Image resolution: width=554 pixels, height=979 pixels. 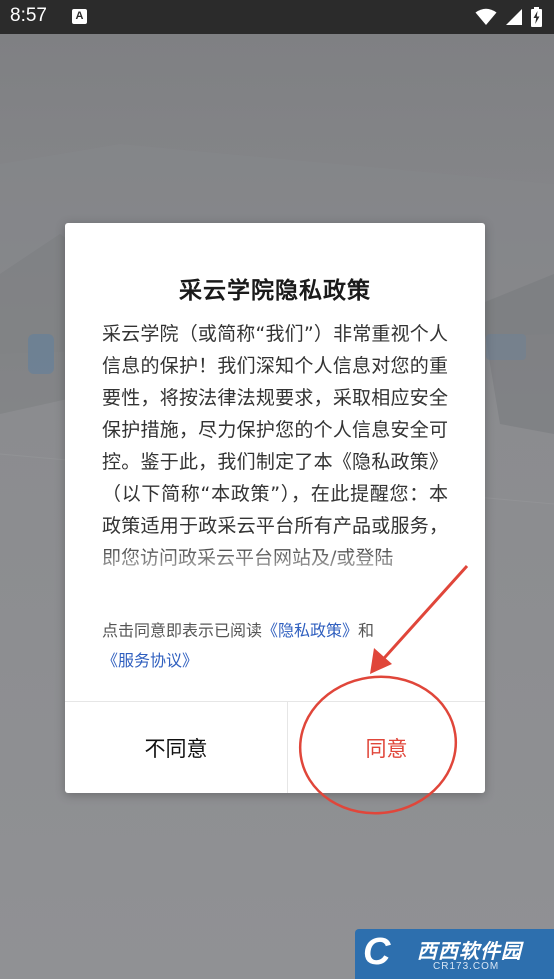 What do you see at coordinates (486, 16) in the screenshot?
I see `wifi-icon` at bounding box center [486, 16].